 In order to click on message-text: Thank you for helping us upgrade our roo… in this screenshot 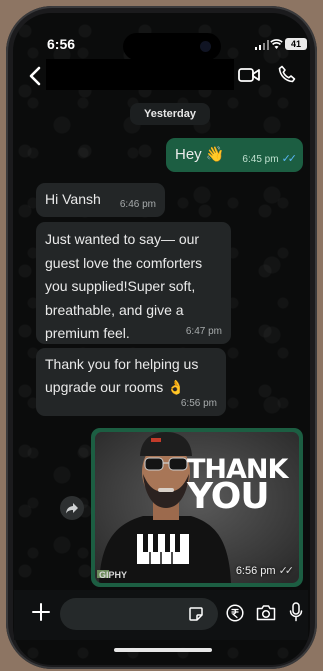, I will do `click(122, 375)`.